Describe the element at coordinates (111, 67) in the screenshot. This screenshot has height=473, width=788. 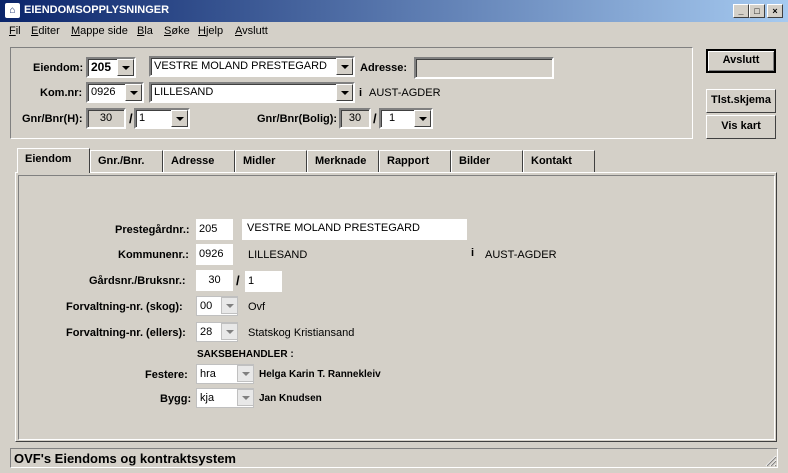
I see `eiendom-select: 205` at that location.